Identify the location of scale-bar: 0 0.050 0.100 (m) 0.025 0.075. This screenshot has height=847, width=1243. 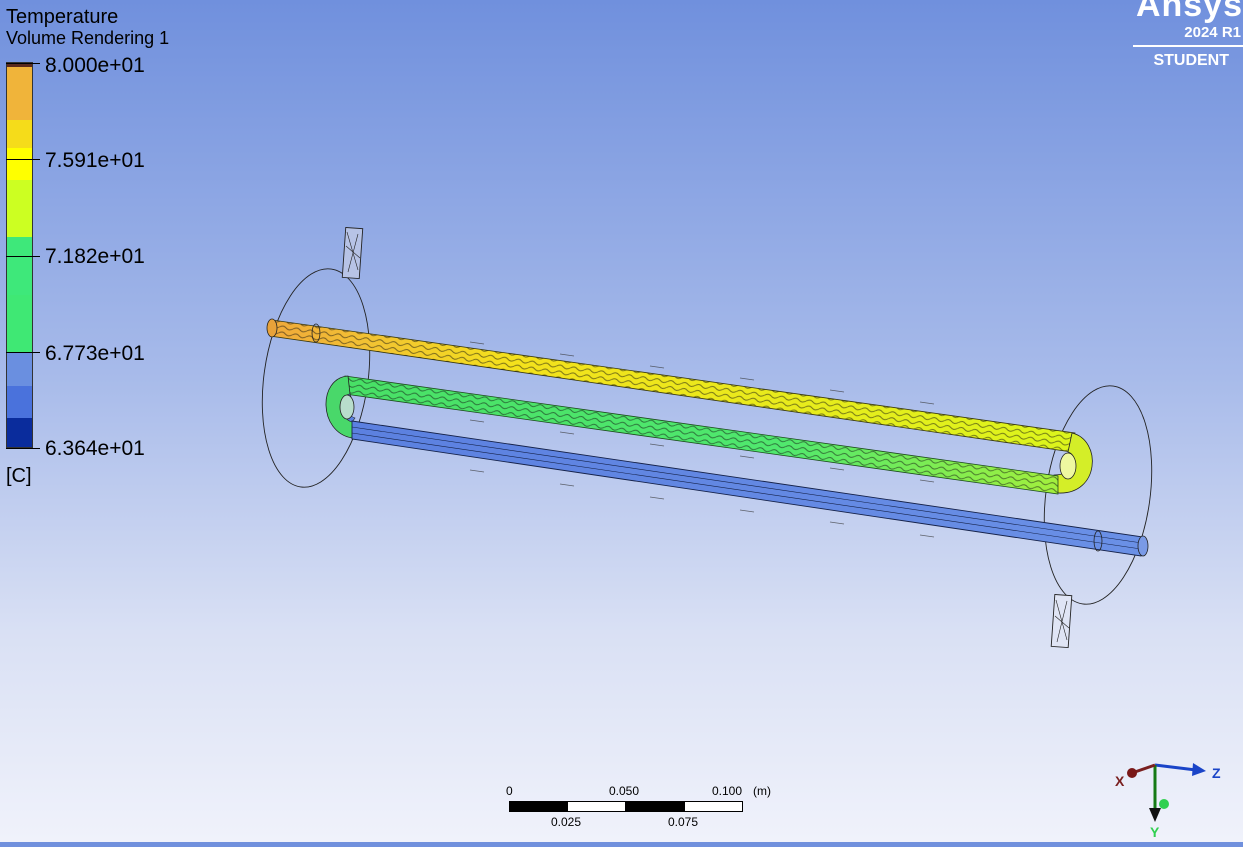
(640, 805).